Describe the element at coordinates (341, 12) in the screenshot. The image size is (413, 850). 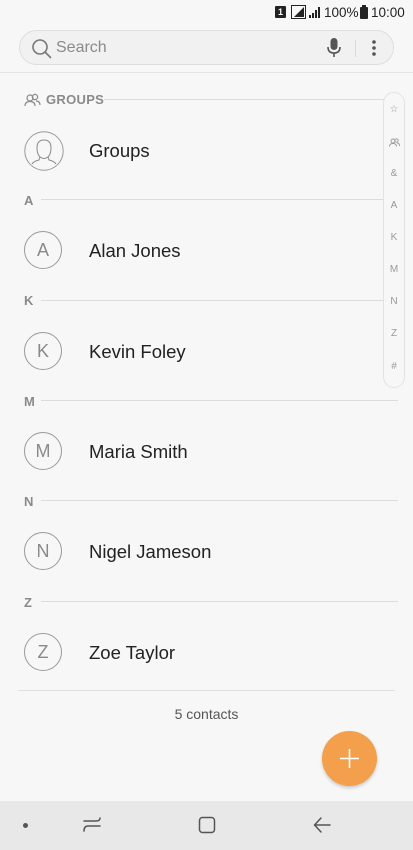
I see `battery-percent: 100%` at that location.